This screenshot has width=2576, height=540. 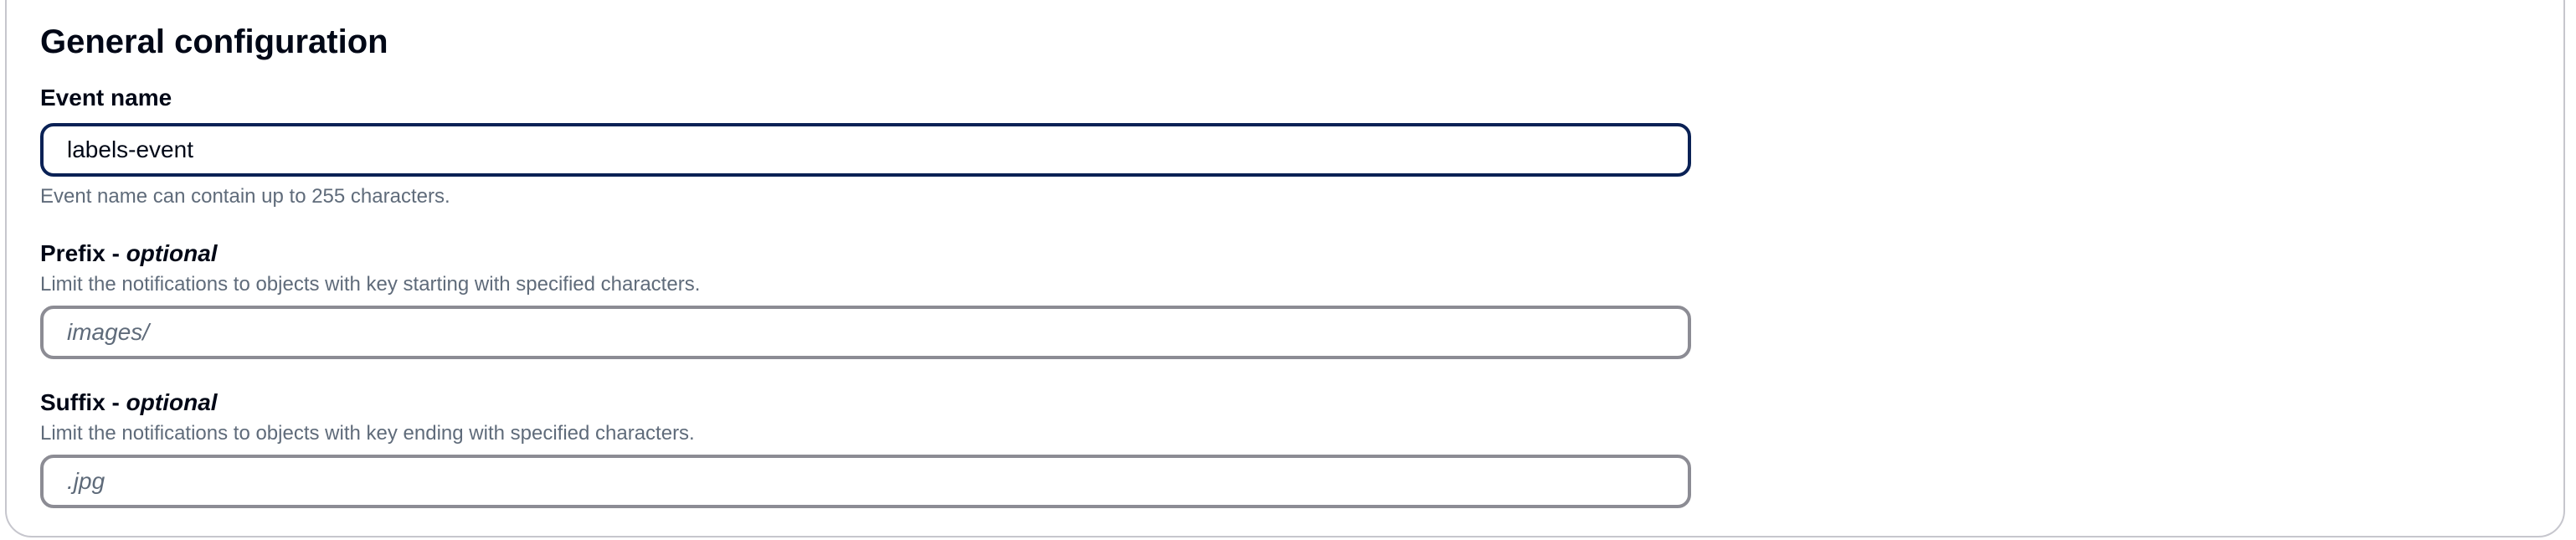 I want to click on prefix-label: Prefix - optional, so click(x=129, y=254).